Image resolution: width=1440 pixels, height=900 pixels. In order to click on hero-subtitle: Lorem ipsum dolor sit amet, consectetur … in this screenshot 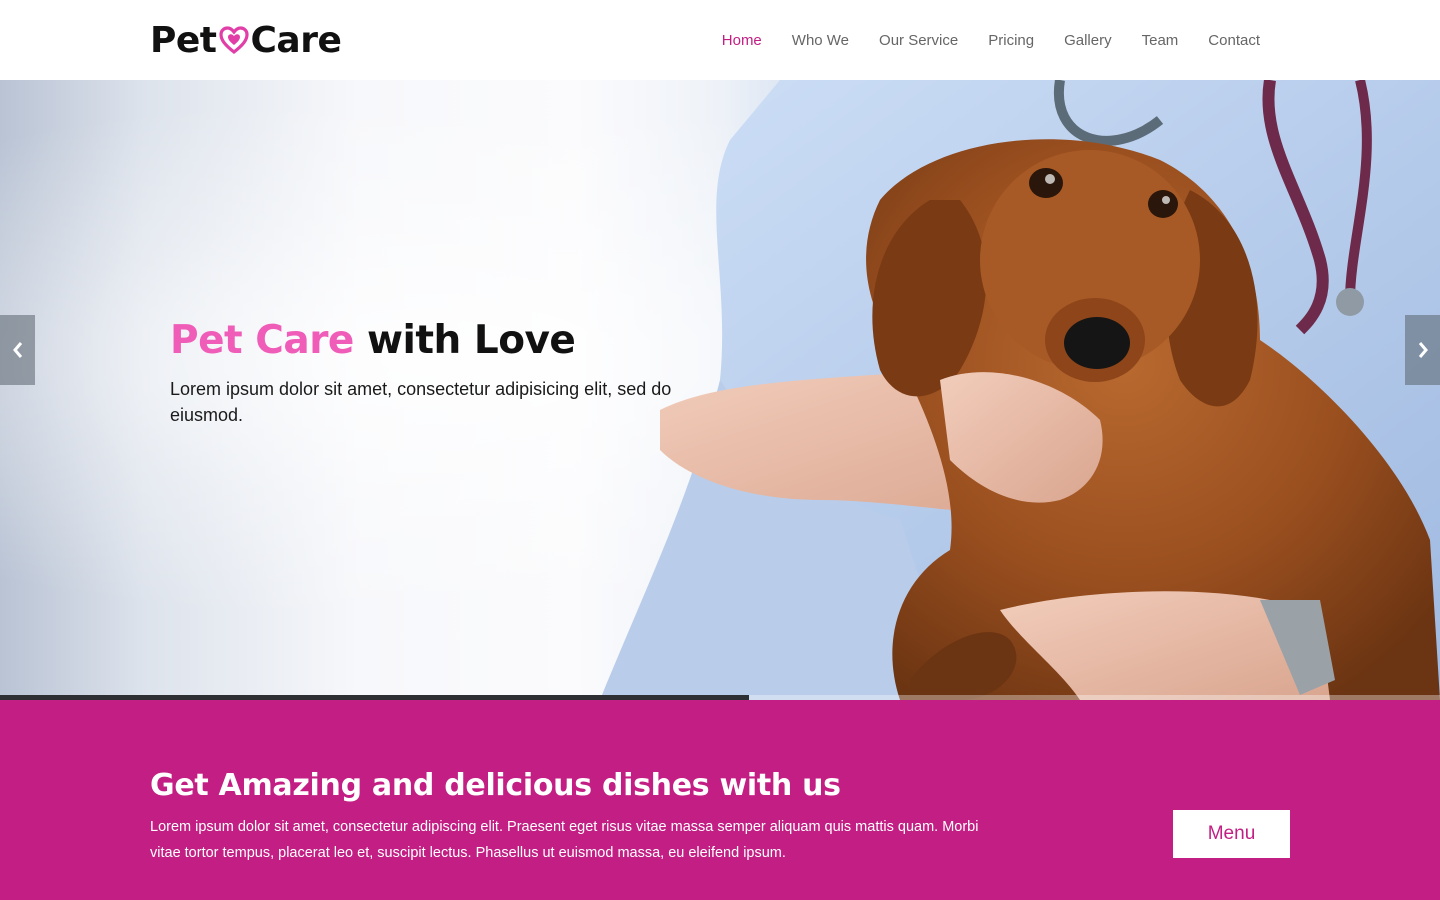, I will do `click(421, 402)`.